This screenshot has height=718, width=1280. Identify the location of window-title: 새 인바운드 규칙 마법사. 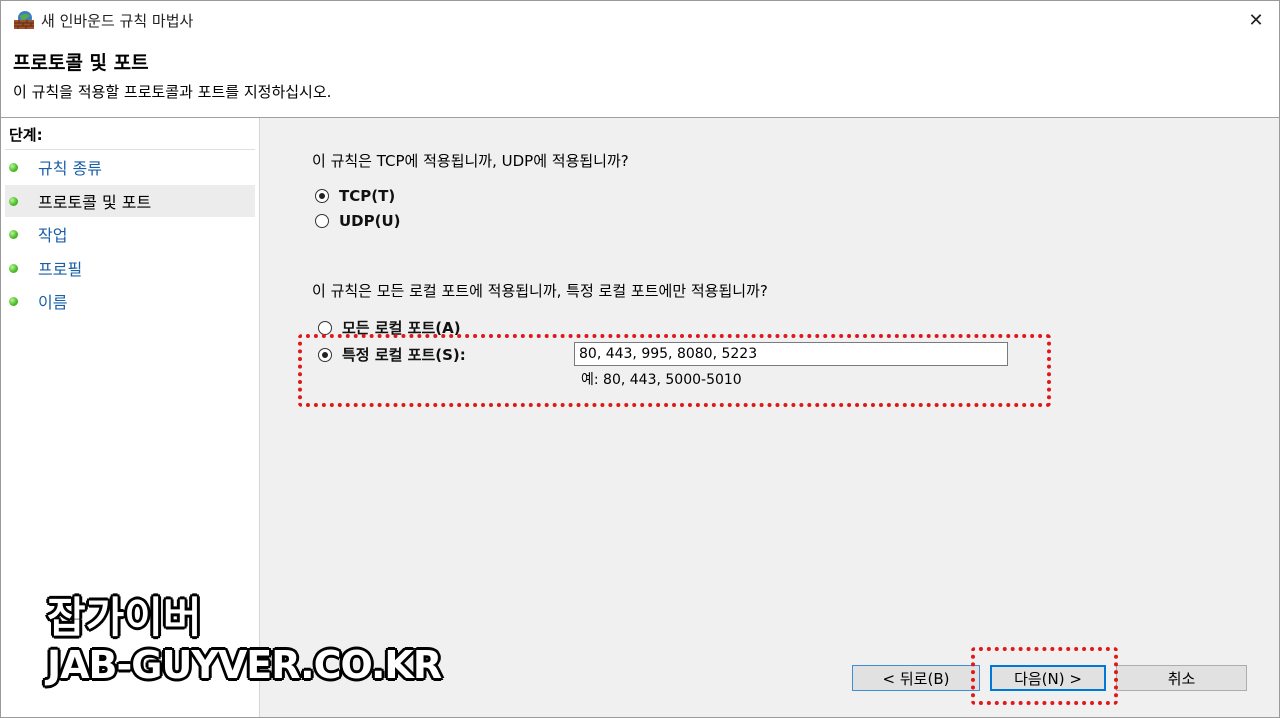
(117, 21).